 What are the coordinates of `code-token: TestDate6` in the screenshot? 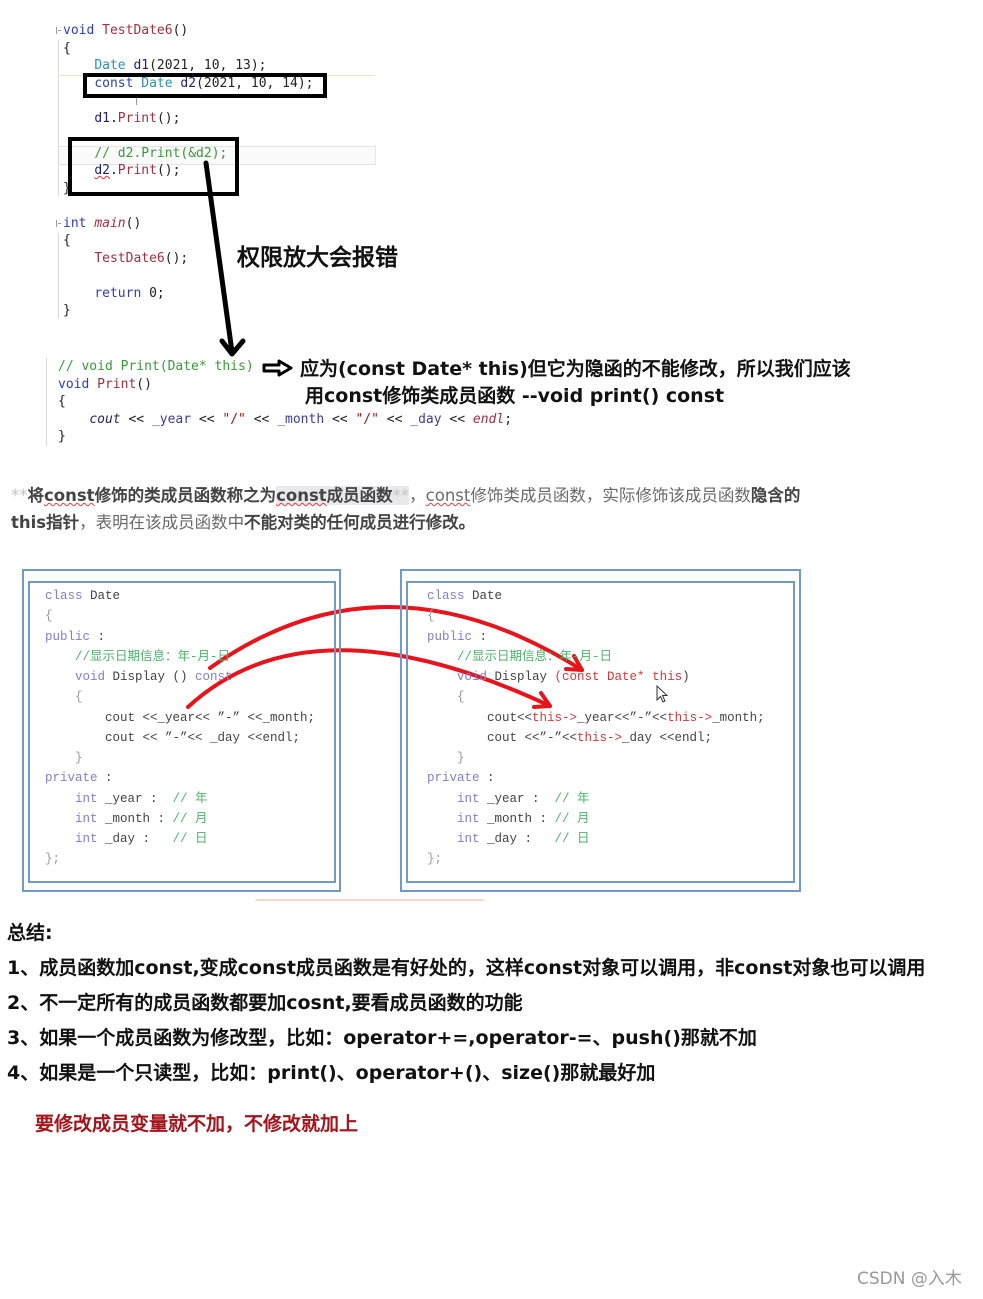 It's located at (129, 258).